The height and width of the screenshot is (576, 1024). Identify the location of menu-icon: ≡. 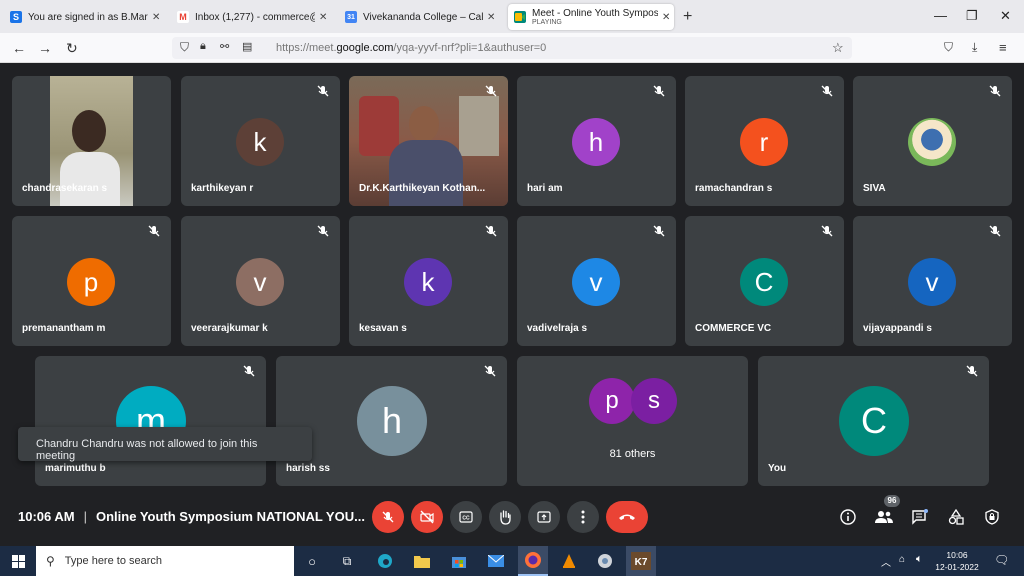
(1003, 47).